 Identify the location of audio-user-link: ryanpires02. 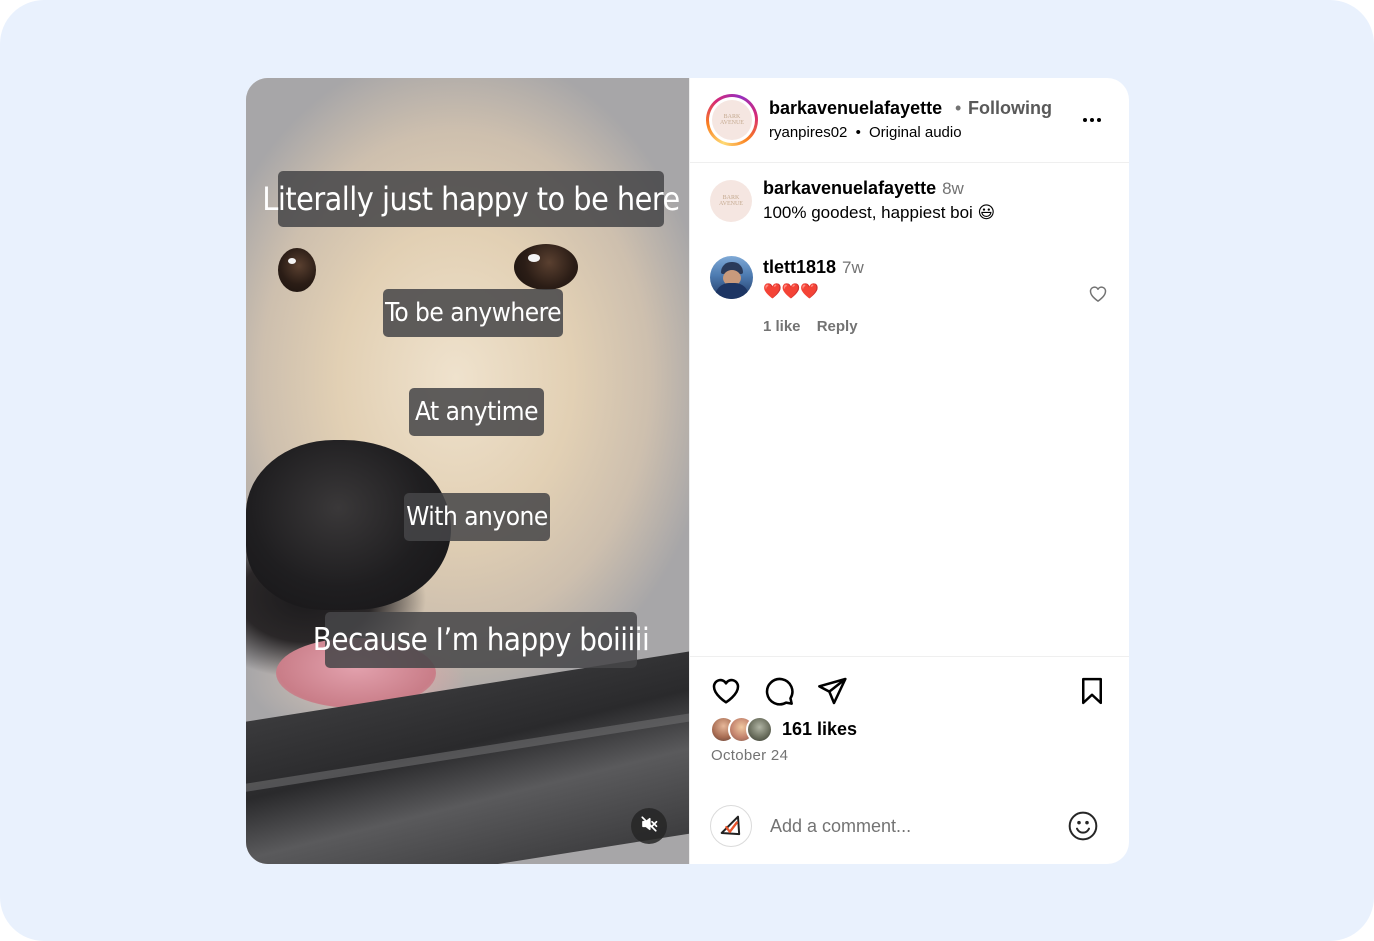
(808, 132).